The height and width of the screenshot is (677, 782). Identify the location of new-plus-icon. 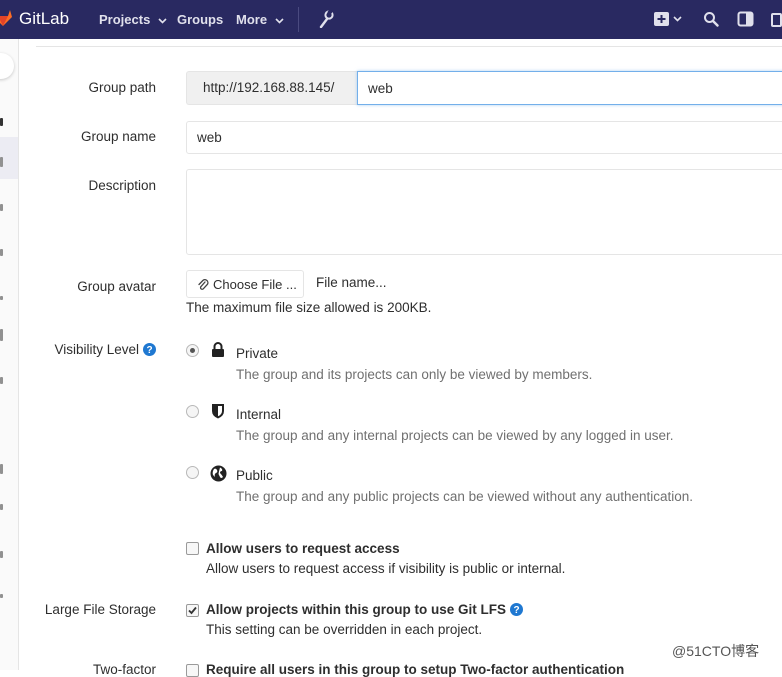
(668, 19).